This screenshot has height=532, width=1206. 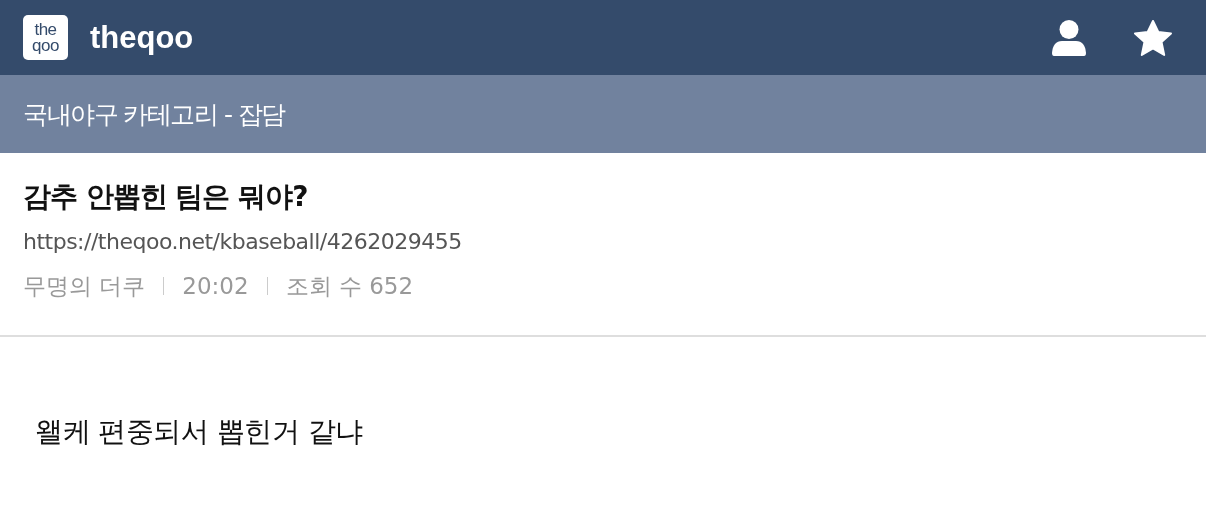 I want to click on post-body-text: 왤케 편중되서 뽑힌거 같냐, so click(x=199, y=432).